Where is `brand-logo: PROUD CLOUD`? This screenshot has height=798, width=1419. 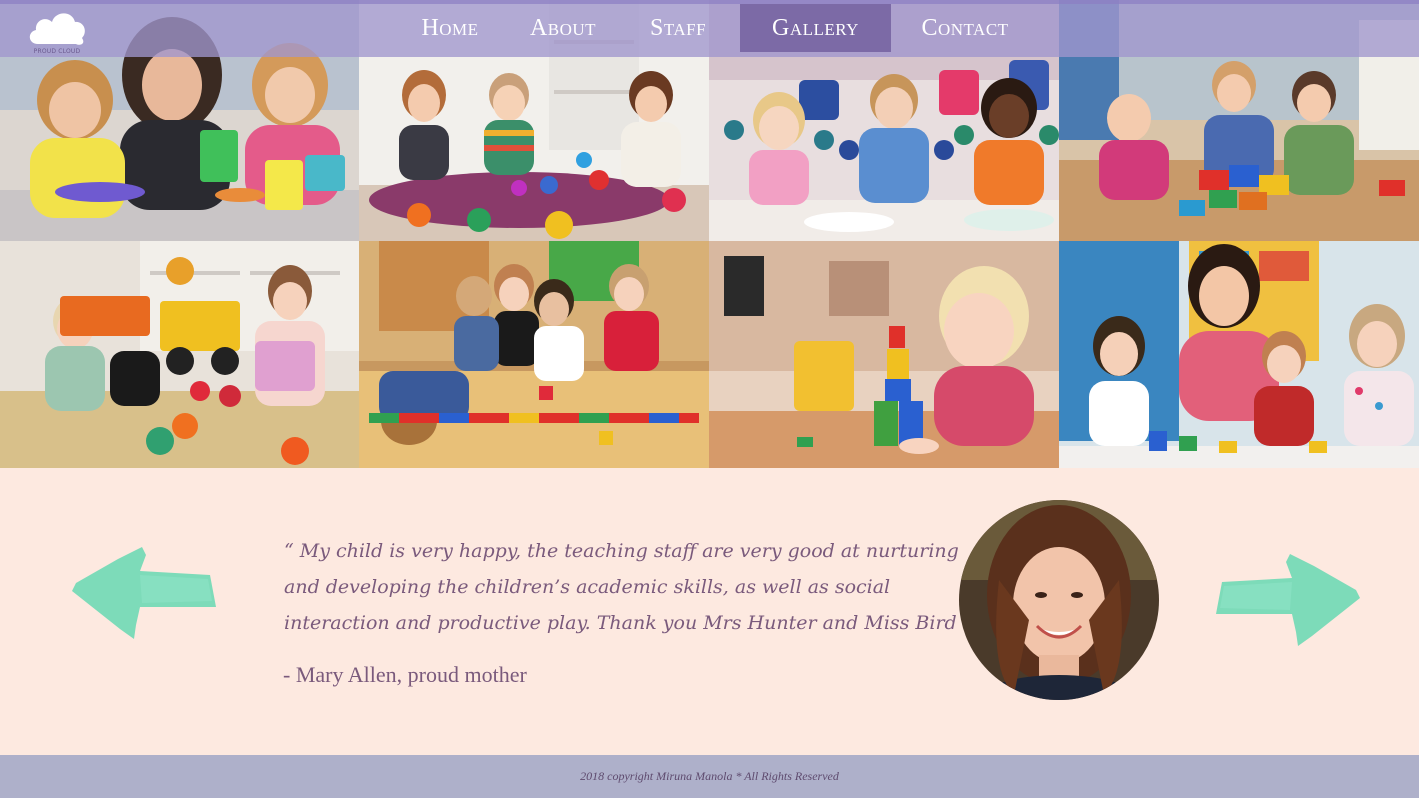 brand-logo: PROUD CLOUD is located at coordinates (57, 32).